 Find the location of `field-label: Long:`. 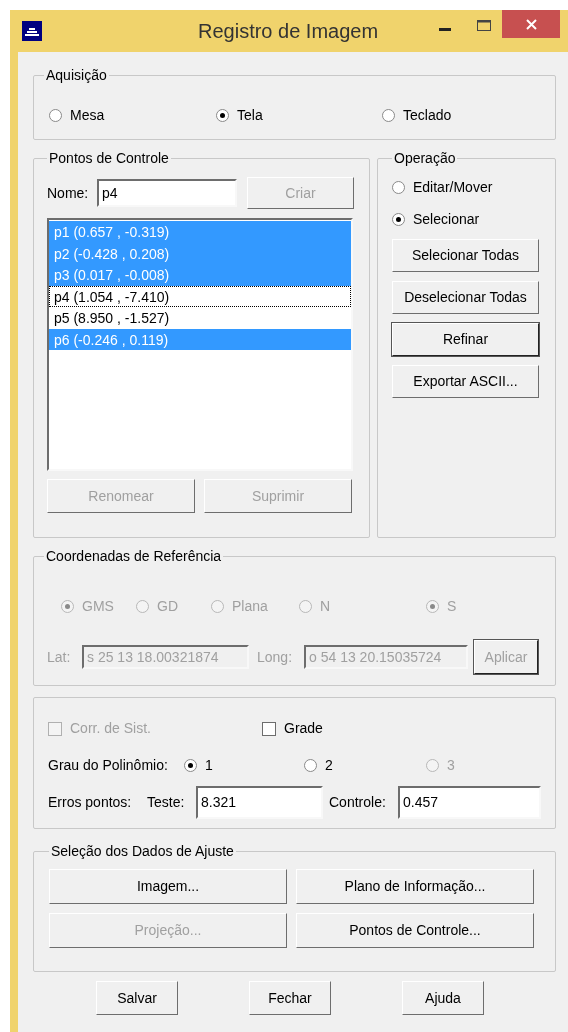

field-label: Long: is located at coordinates (275, 657).